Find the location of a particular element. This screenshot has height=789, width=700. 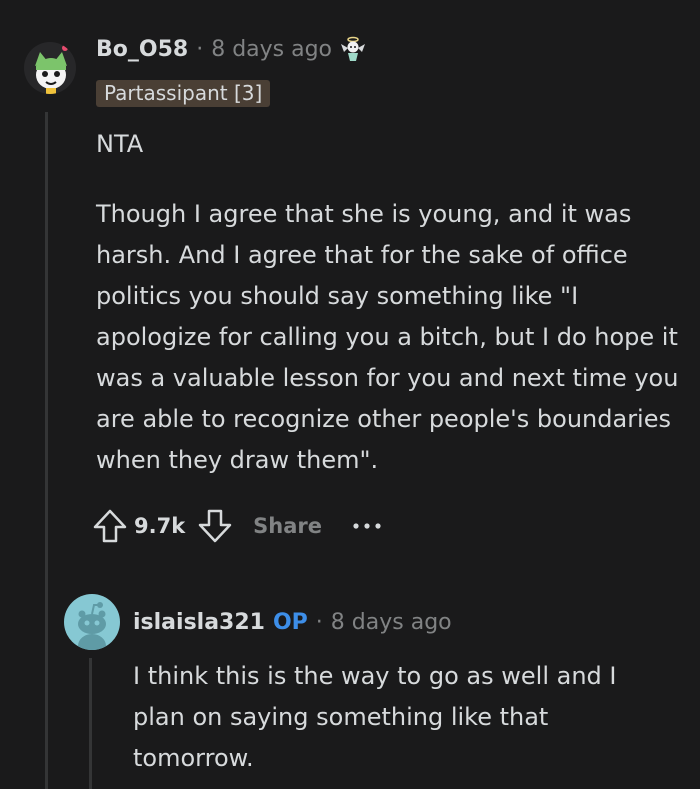

comment-actions: 9.7k Share is located at coordinates (236, 526).